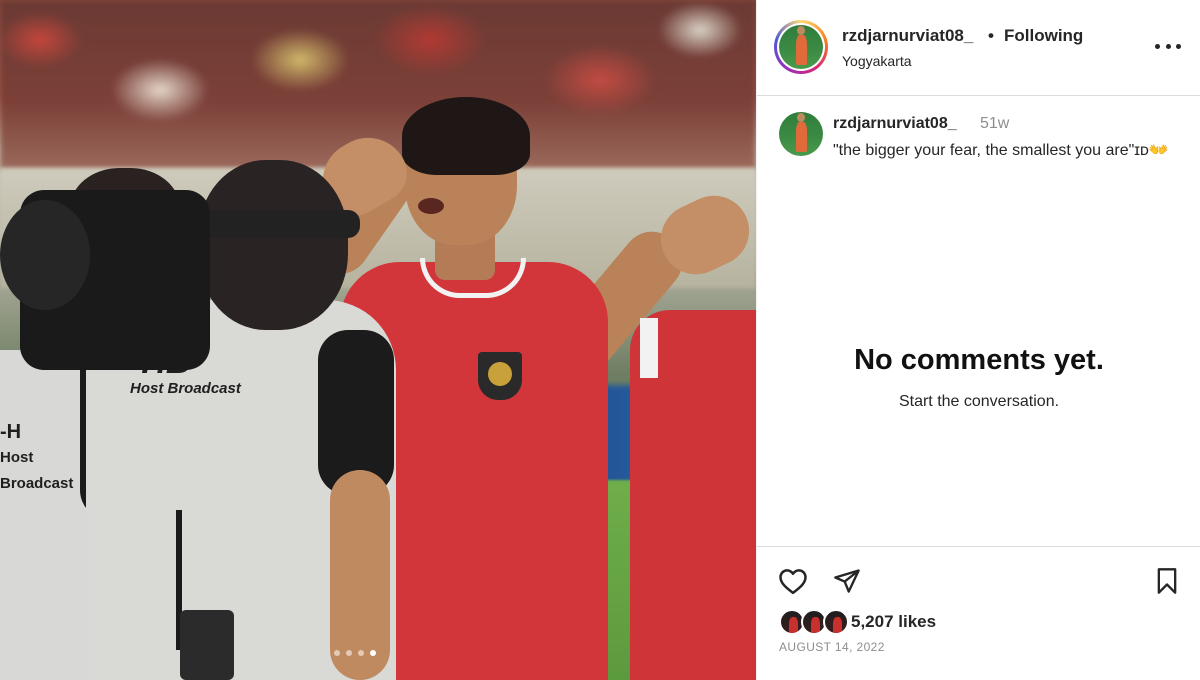  I want to click on no-comments-title: No comments yet., so click(979, 360).